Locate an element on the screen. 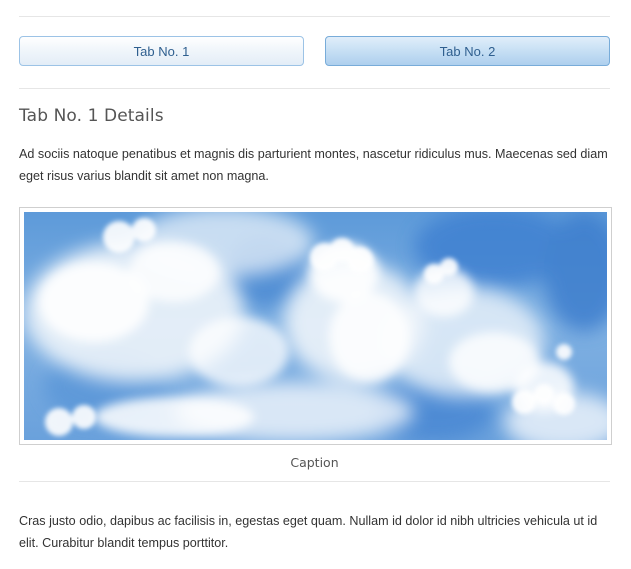  tab-2-button: Tab No. 2 is located at coordinates (467, 51).